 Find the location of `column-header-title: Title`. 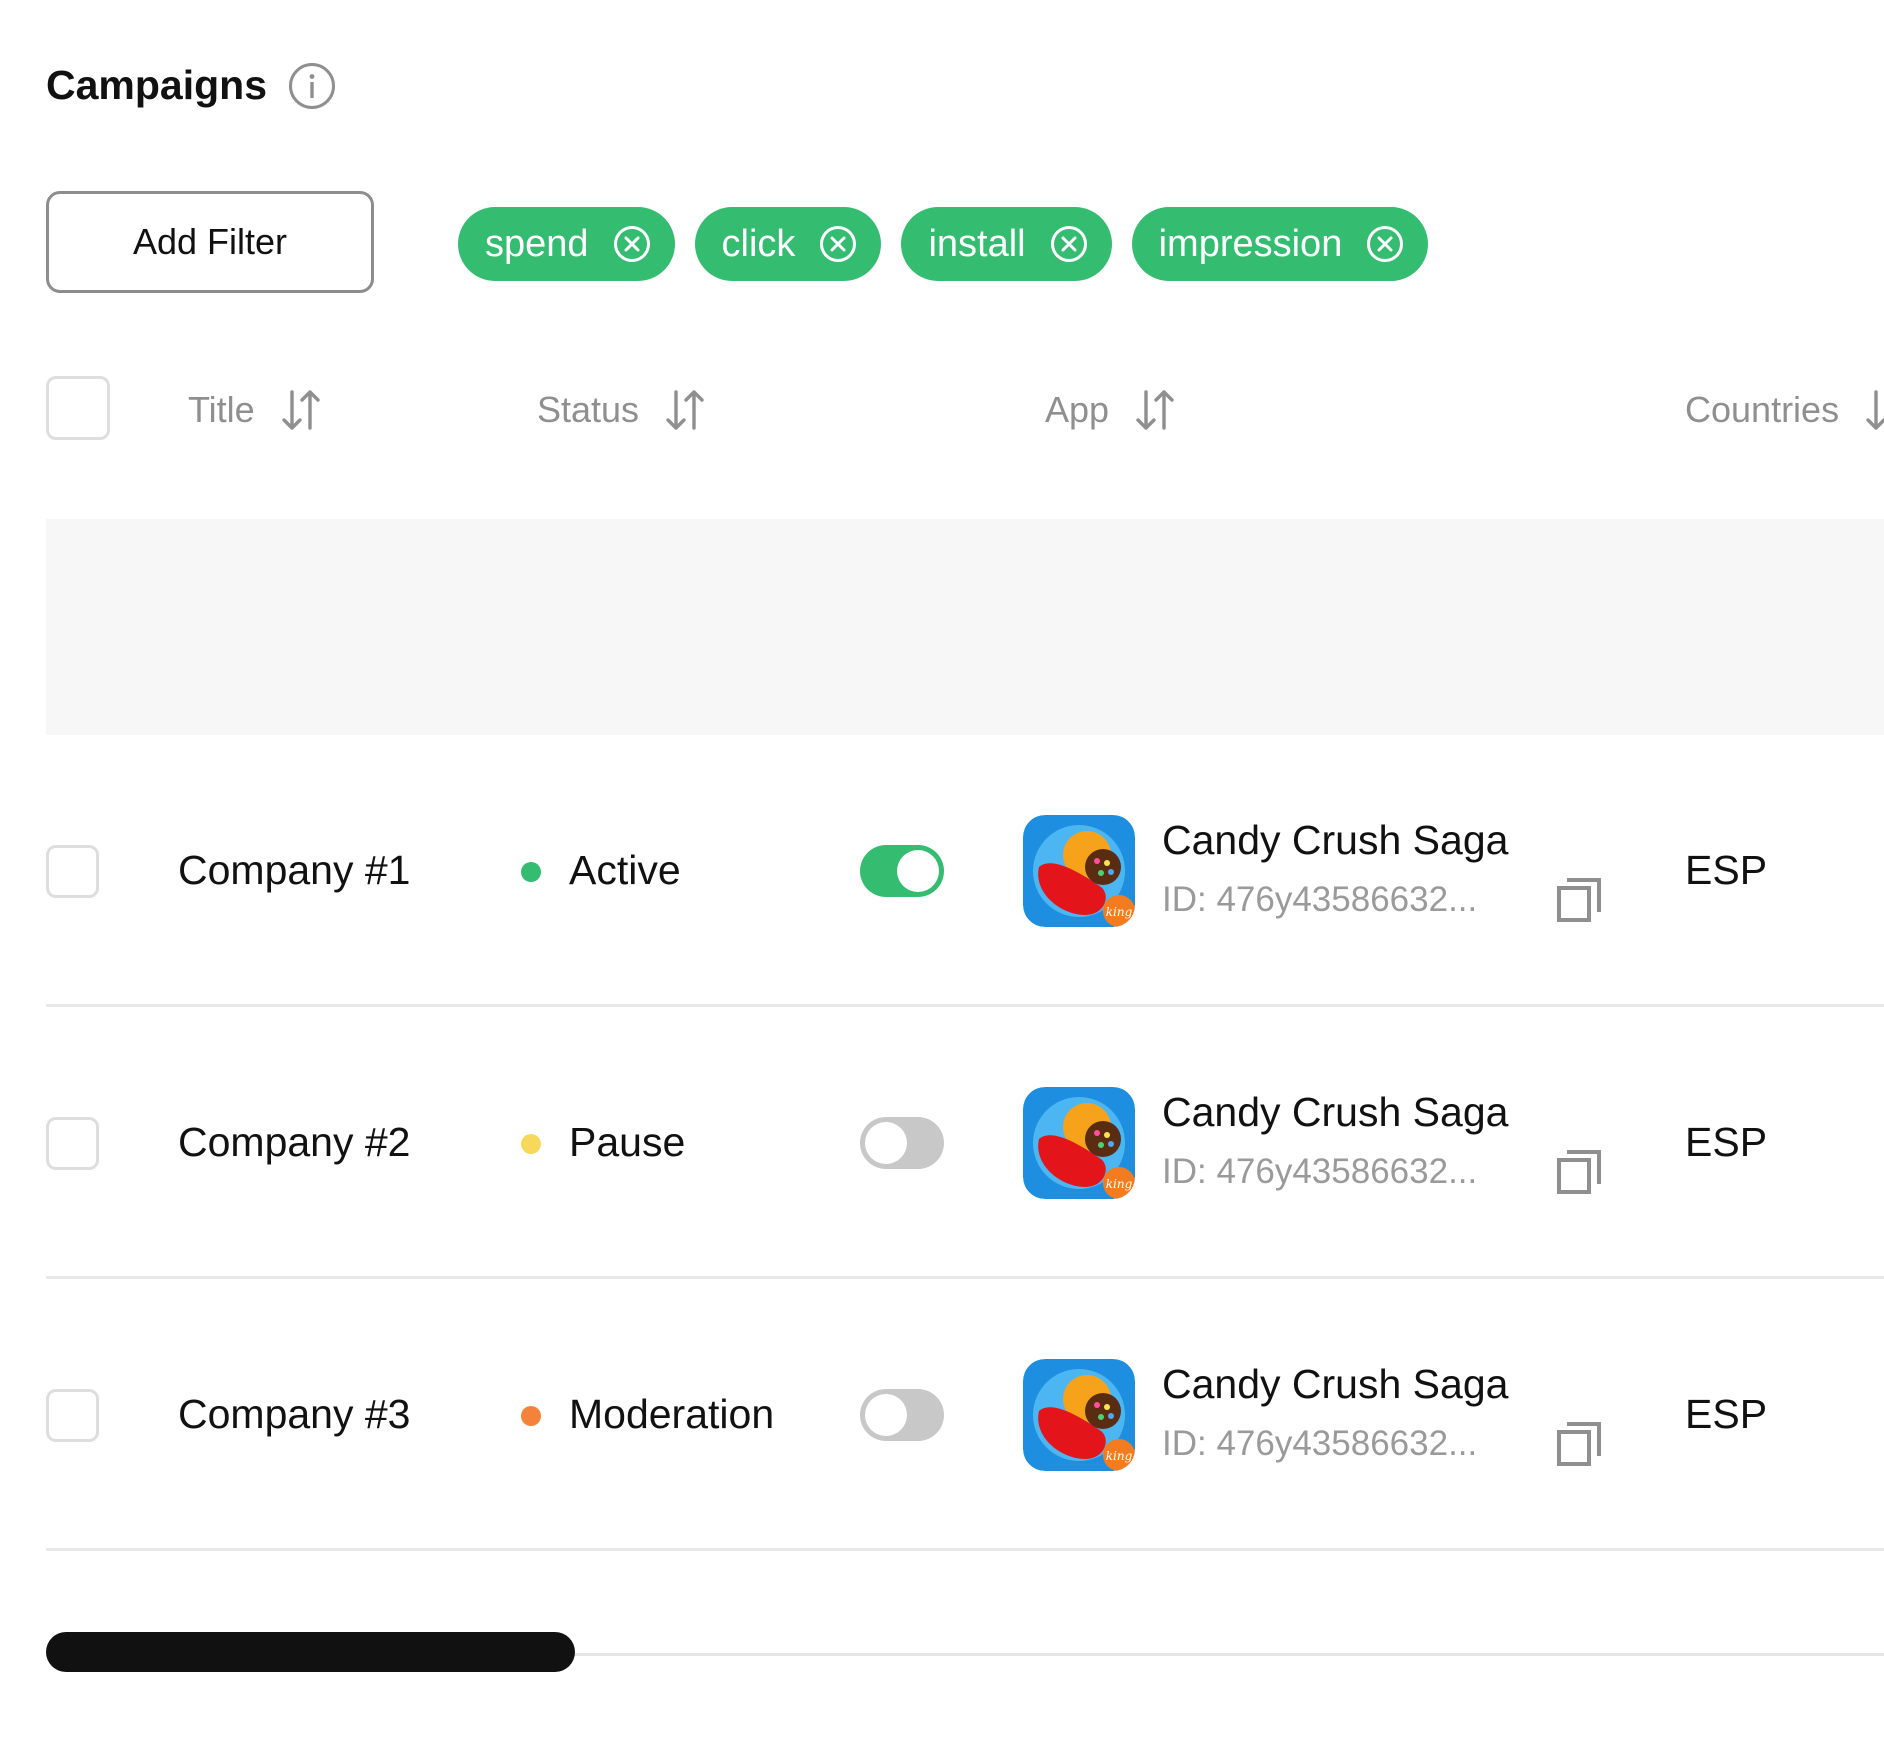

column-header-title: Title is located at coordinates (254, 410).